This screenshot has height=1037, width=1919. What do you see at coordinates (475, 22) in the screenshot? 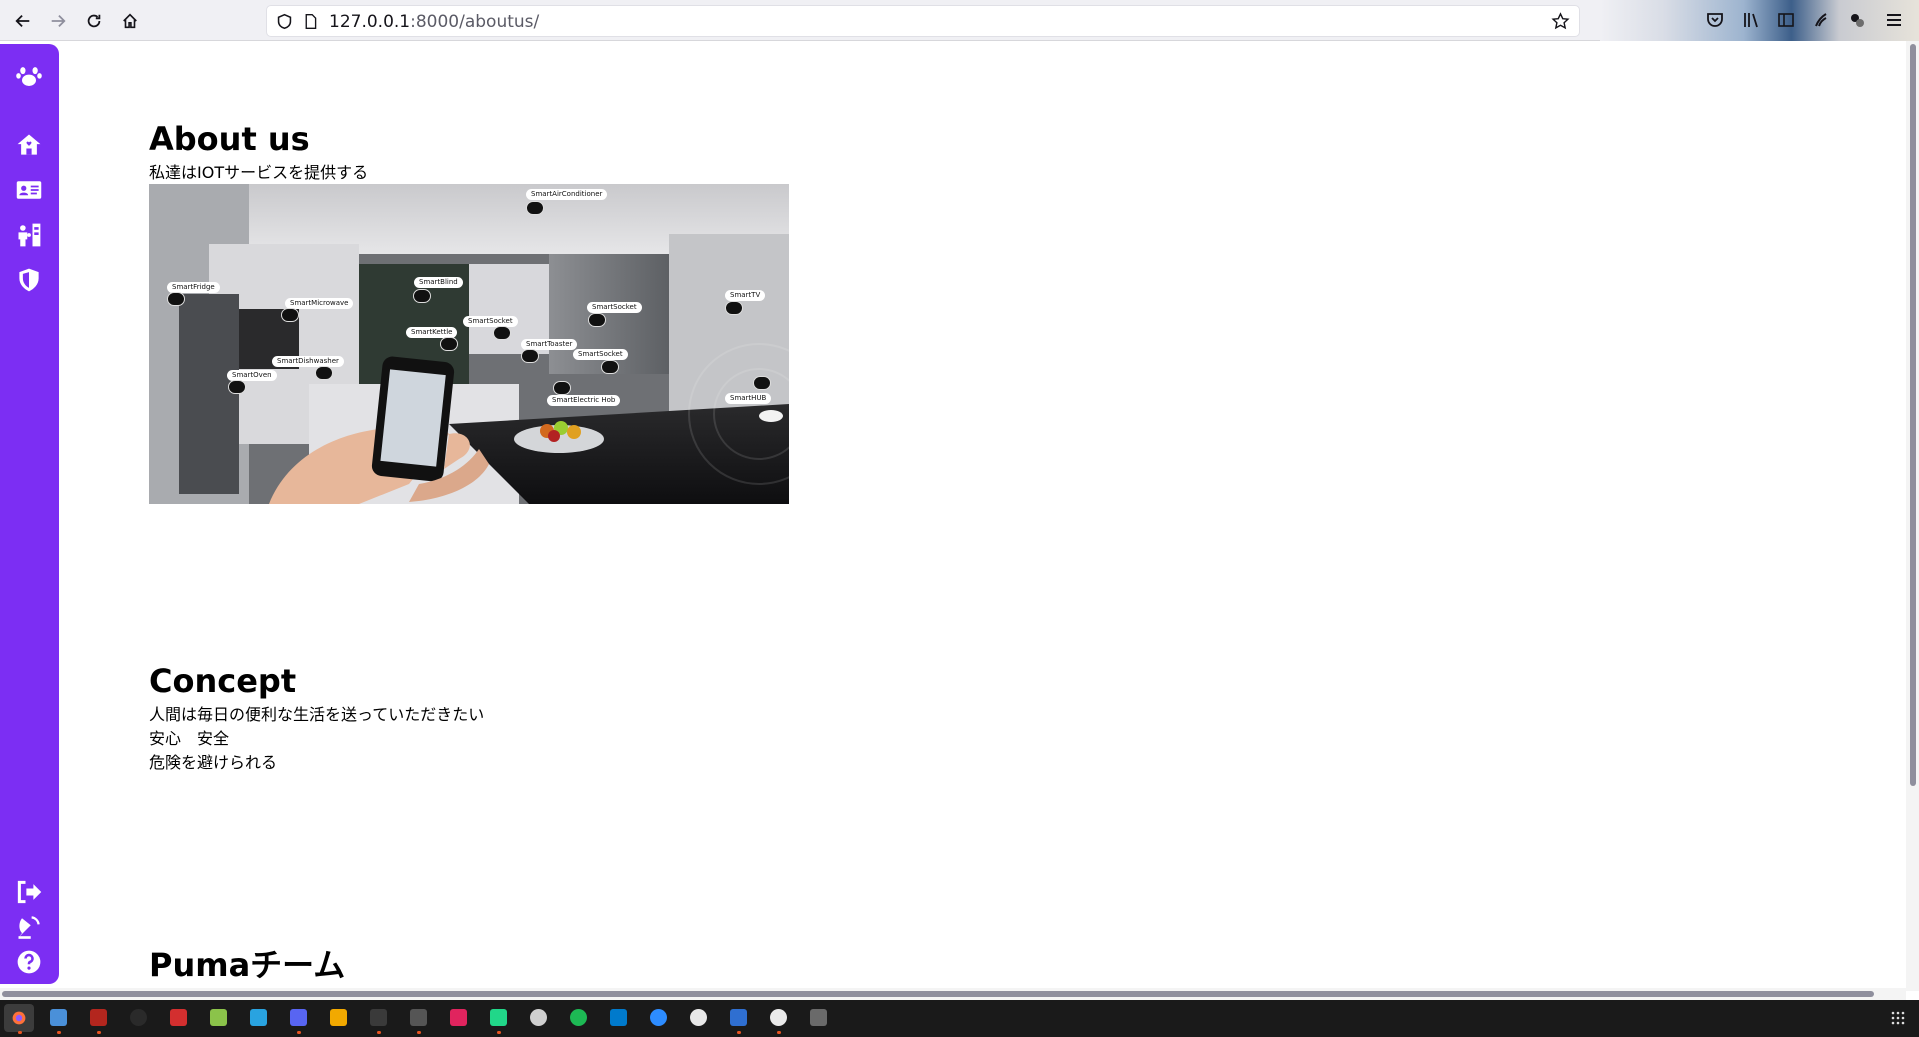
I see `url-path: :8000/aboutus/` at bounding box center [475, 22].